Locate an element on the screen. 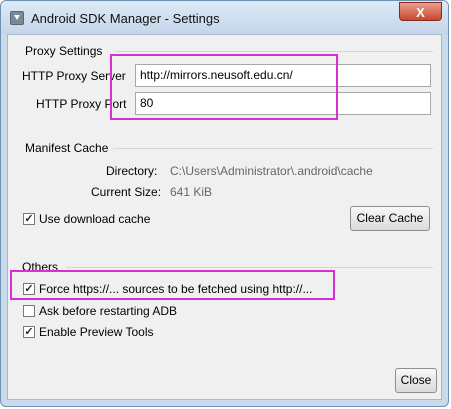 This screenshot has width=451, height=409. title-bar: Android SDK Manager - Settings X is located at coordinates (224, 18).